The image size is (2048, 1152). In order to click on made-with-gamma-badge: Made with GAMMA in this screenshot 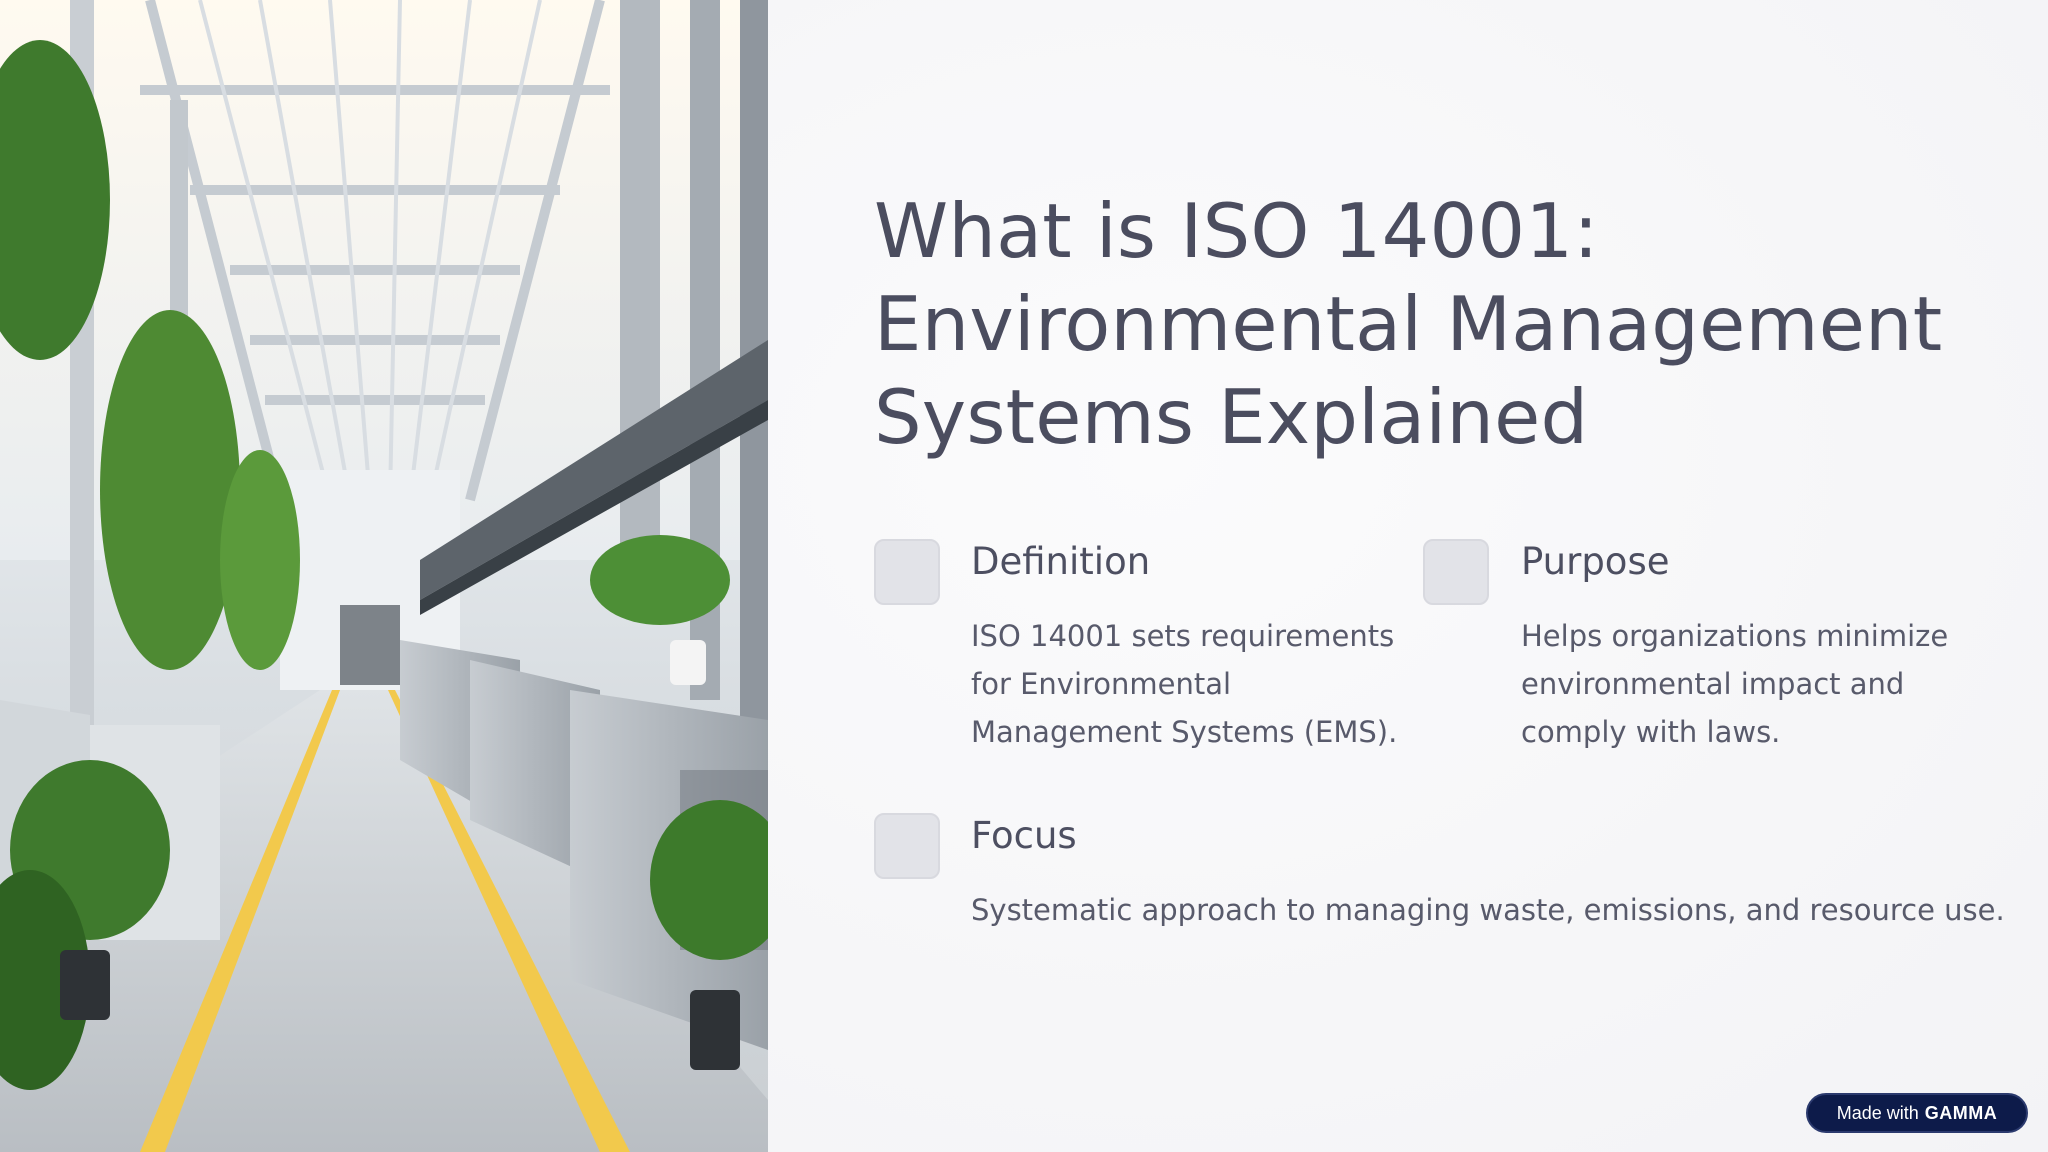, I will do `click(1917, 1113)`.